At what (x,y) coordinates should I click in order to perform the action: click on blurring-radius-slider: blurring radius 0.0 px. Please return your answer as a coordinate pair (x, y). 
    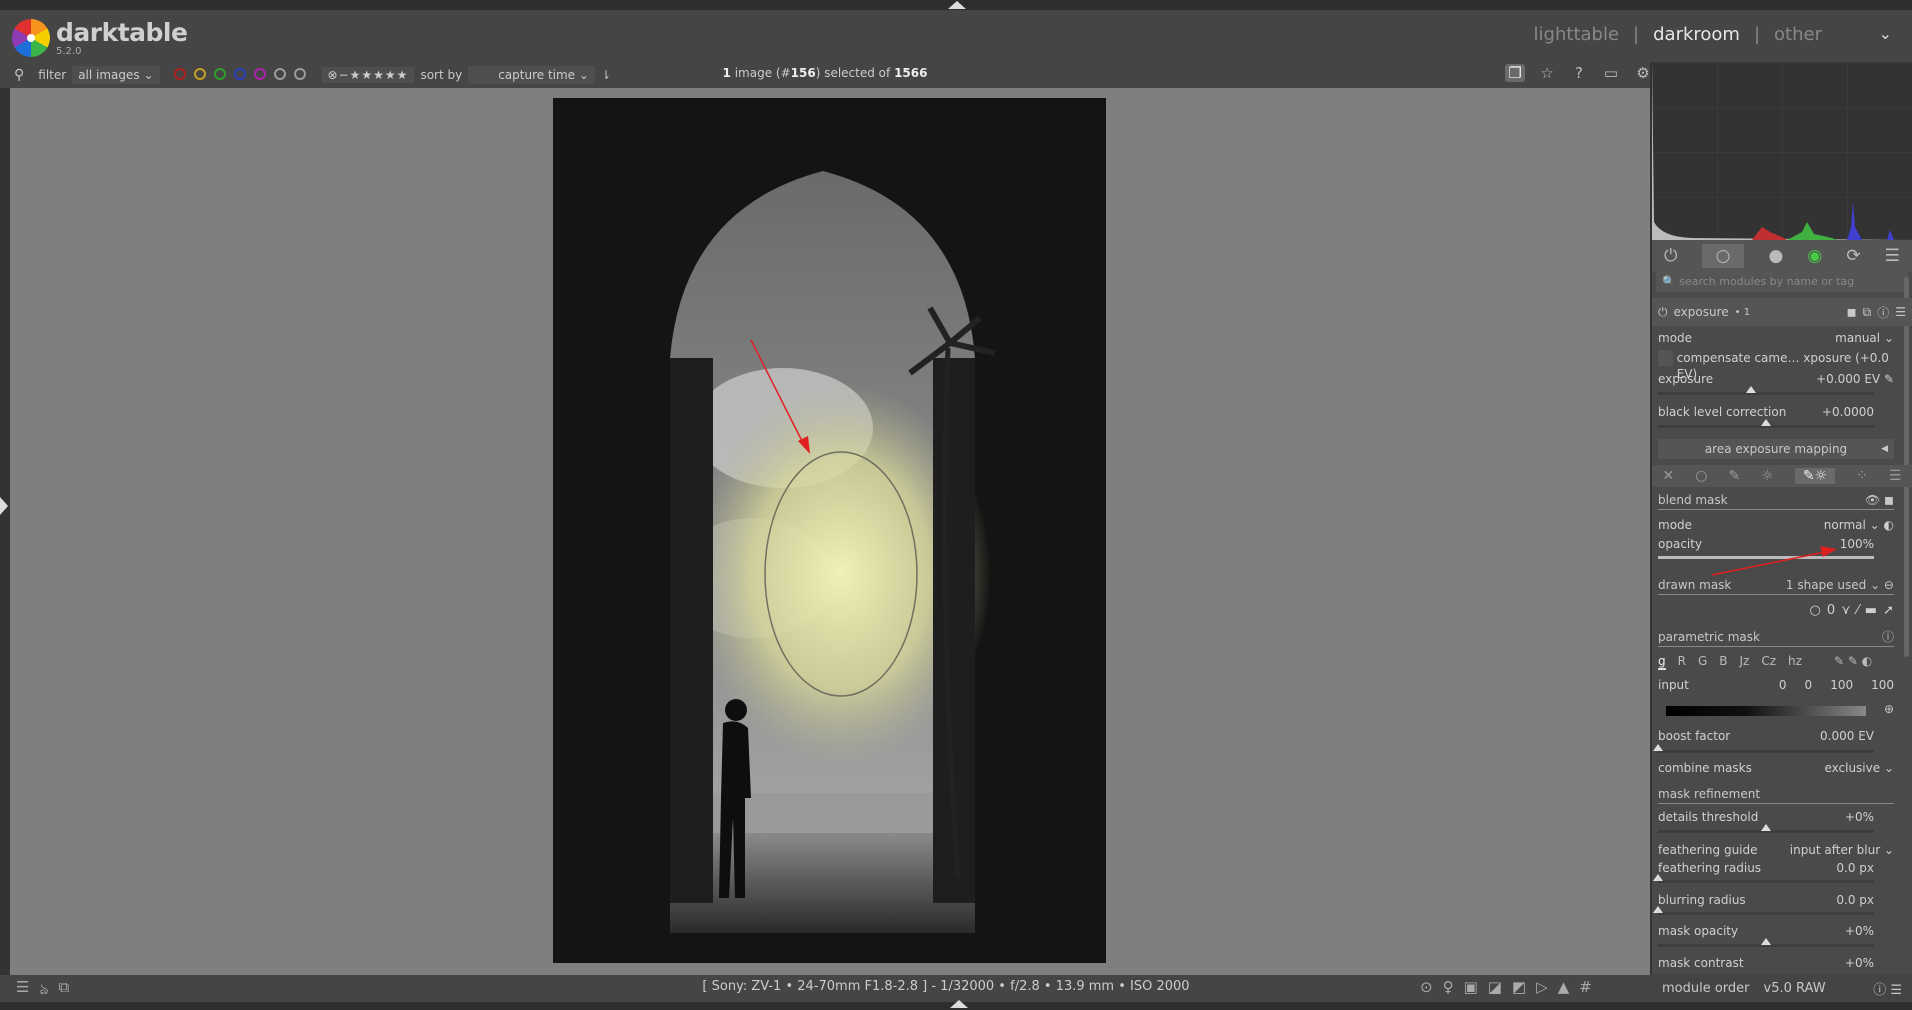
    Looking at the image, I should click on (1776, 900).